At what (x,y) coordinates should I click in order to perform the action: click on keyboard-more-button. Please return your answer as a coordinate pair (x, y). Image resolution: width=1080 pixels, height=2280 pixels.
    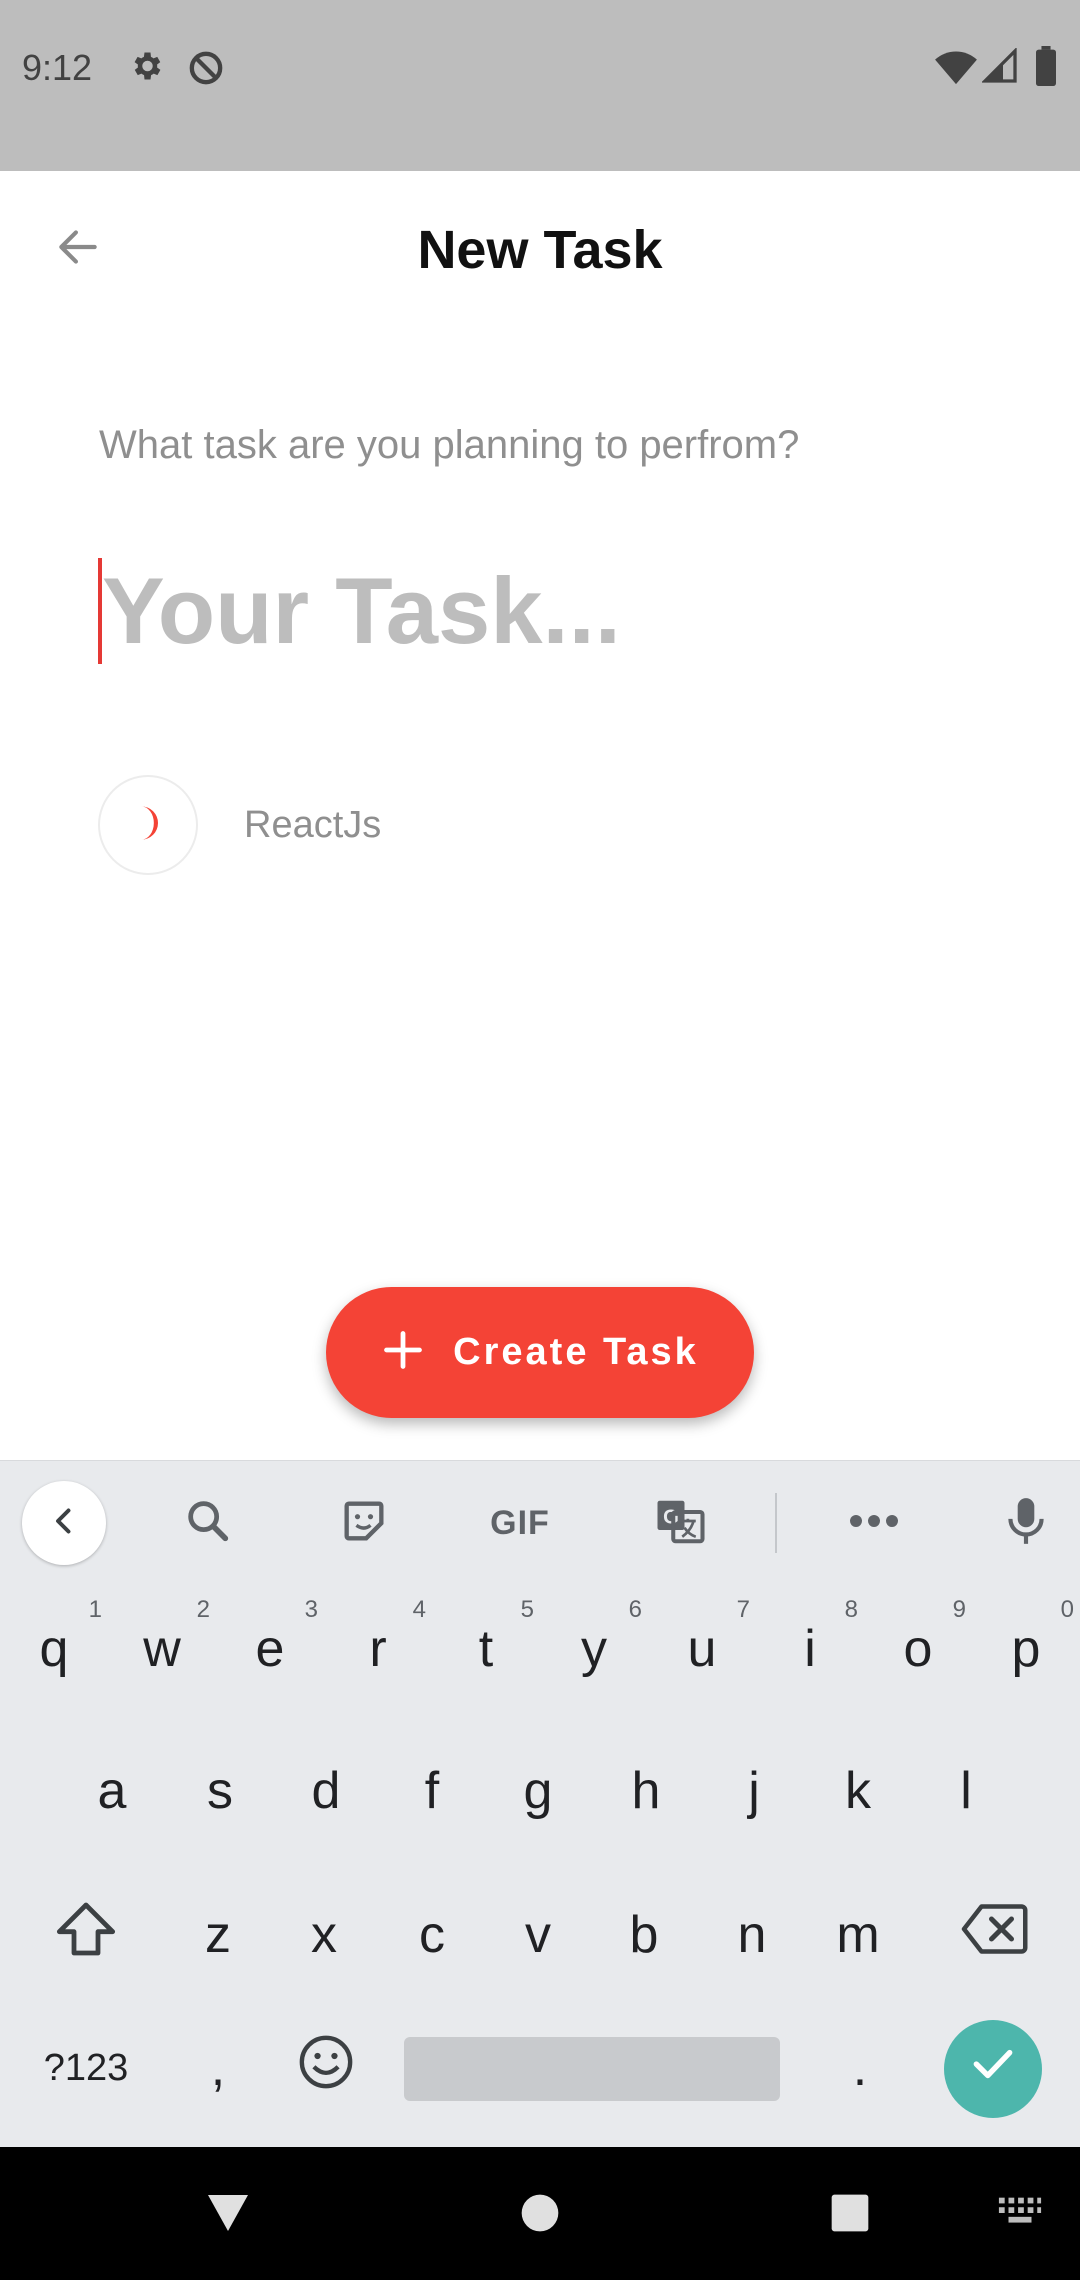
    Looking at the image, I should click on (874, 1523).